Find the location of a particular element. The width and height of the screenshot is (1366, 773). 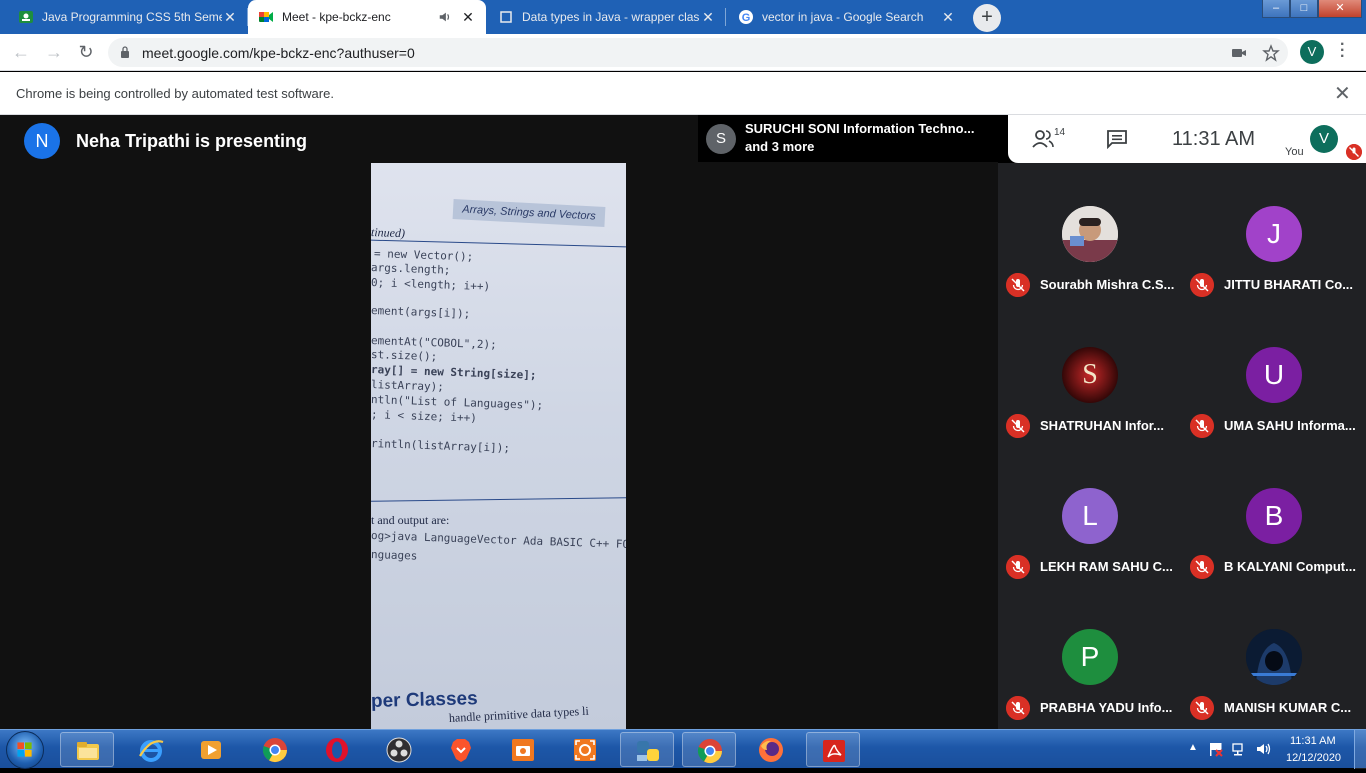

avatar: J is located at coordinates (1274, 234).